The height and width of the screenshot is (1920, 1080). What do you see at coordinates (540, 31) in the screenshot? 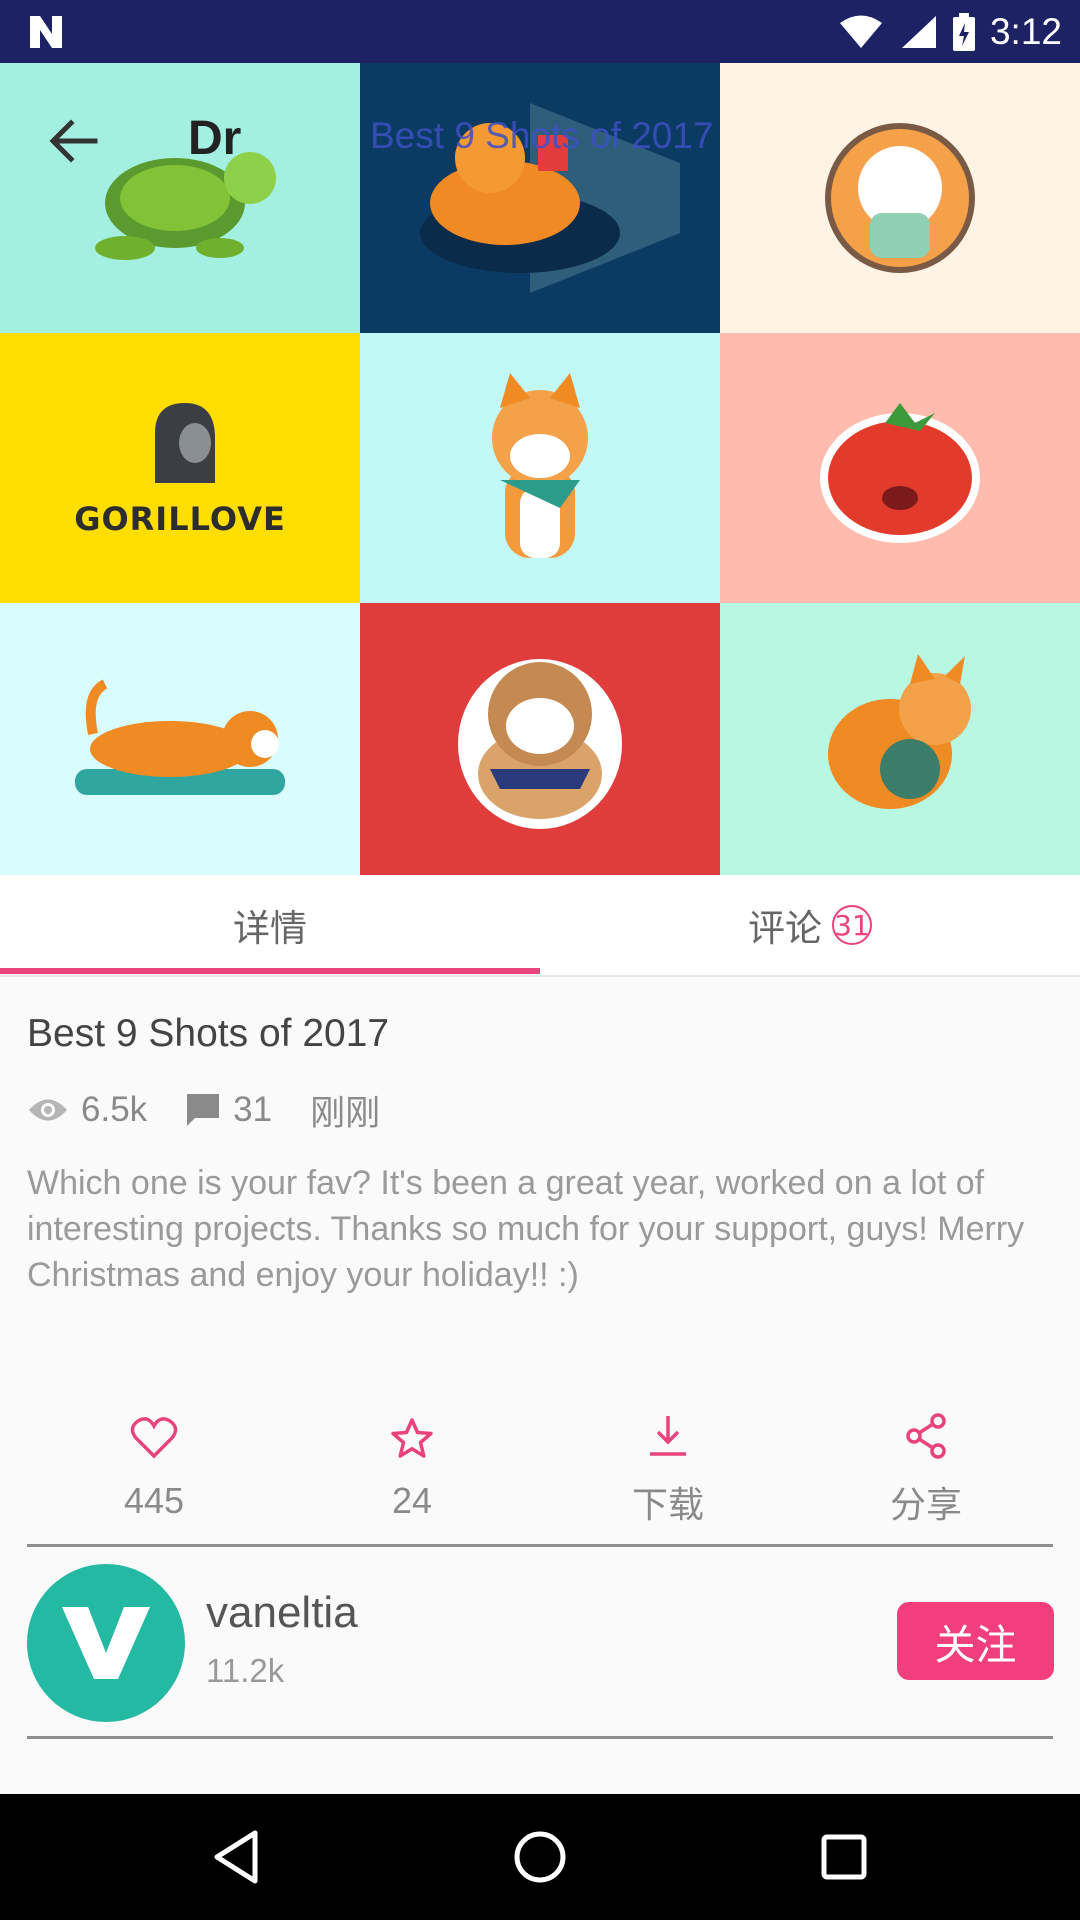
I see `status-bar: 3:12` at bounding box center [540, 31].